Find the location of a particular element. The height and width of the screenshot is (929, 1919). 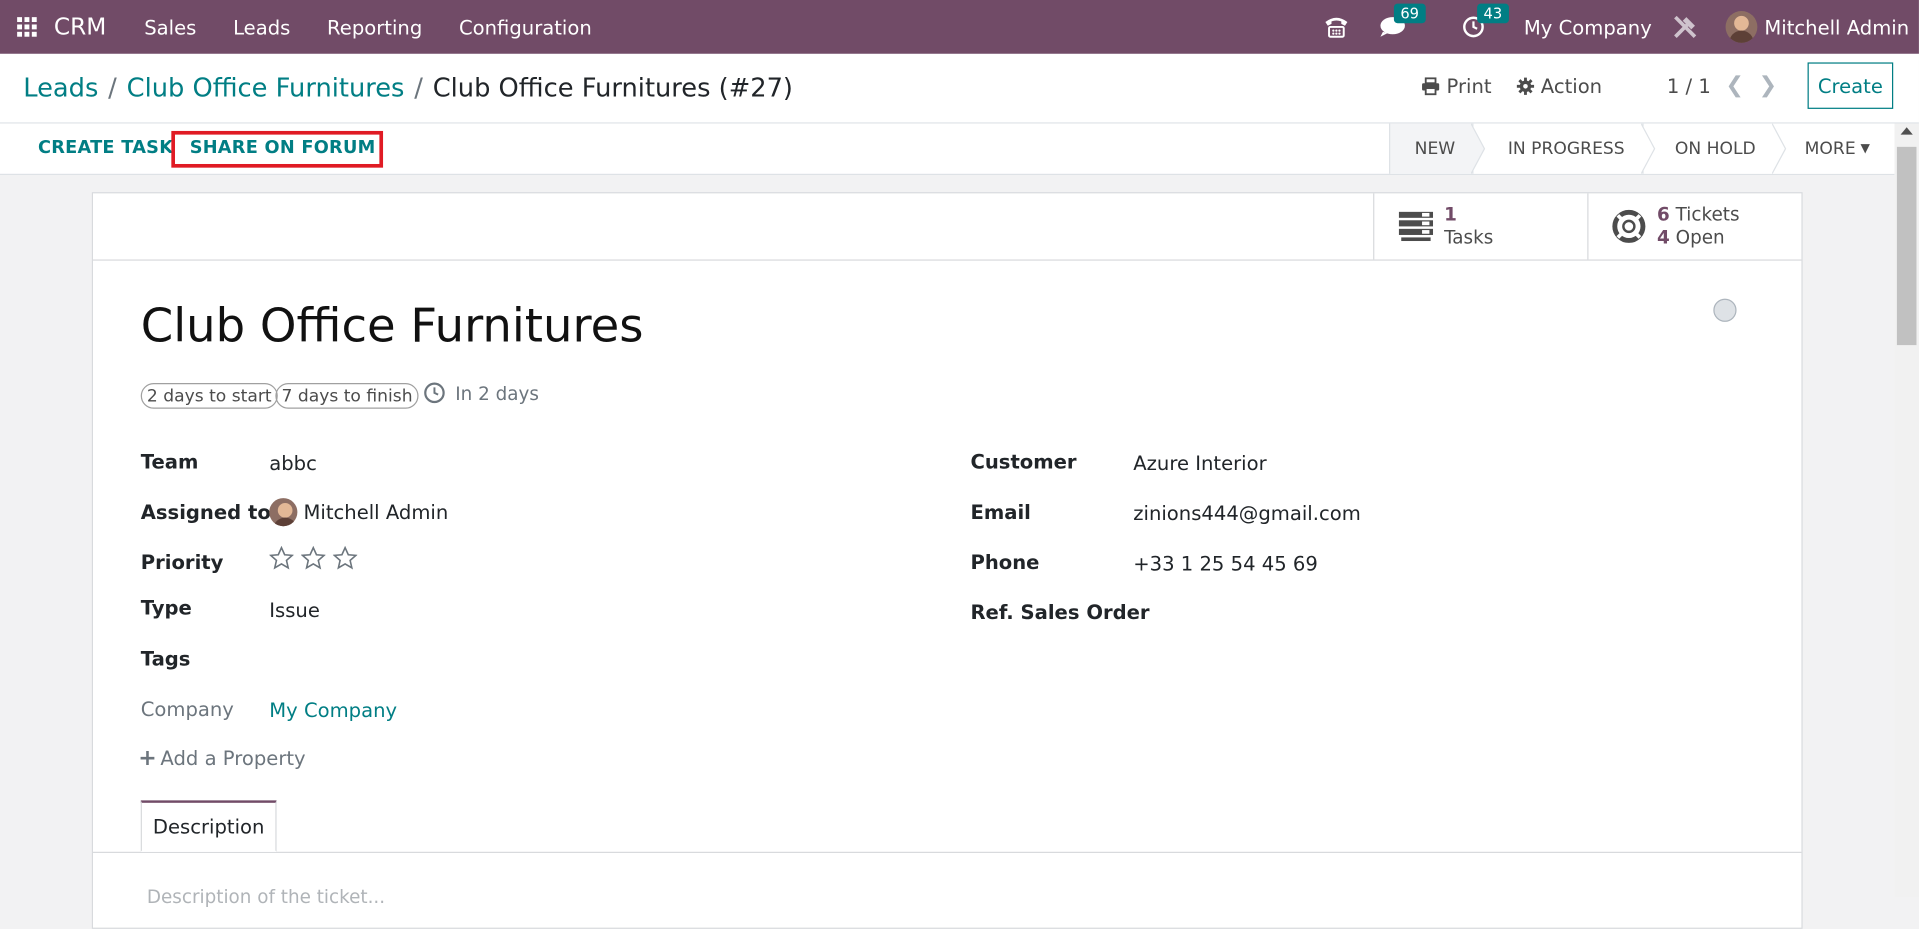

tags-label: Tags is located at coordinates (165, 659).